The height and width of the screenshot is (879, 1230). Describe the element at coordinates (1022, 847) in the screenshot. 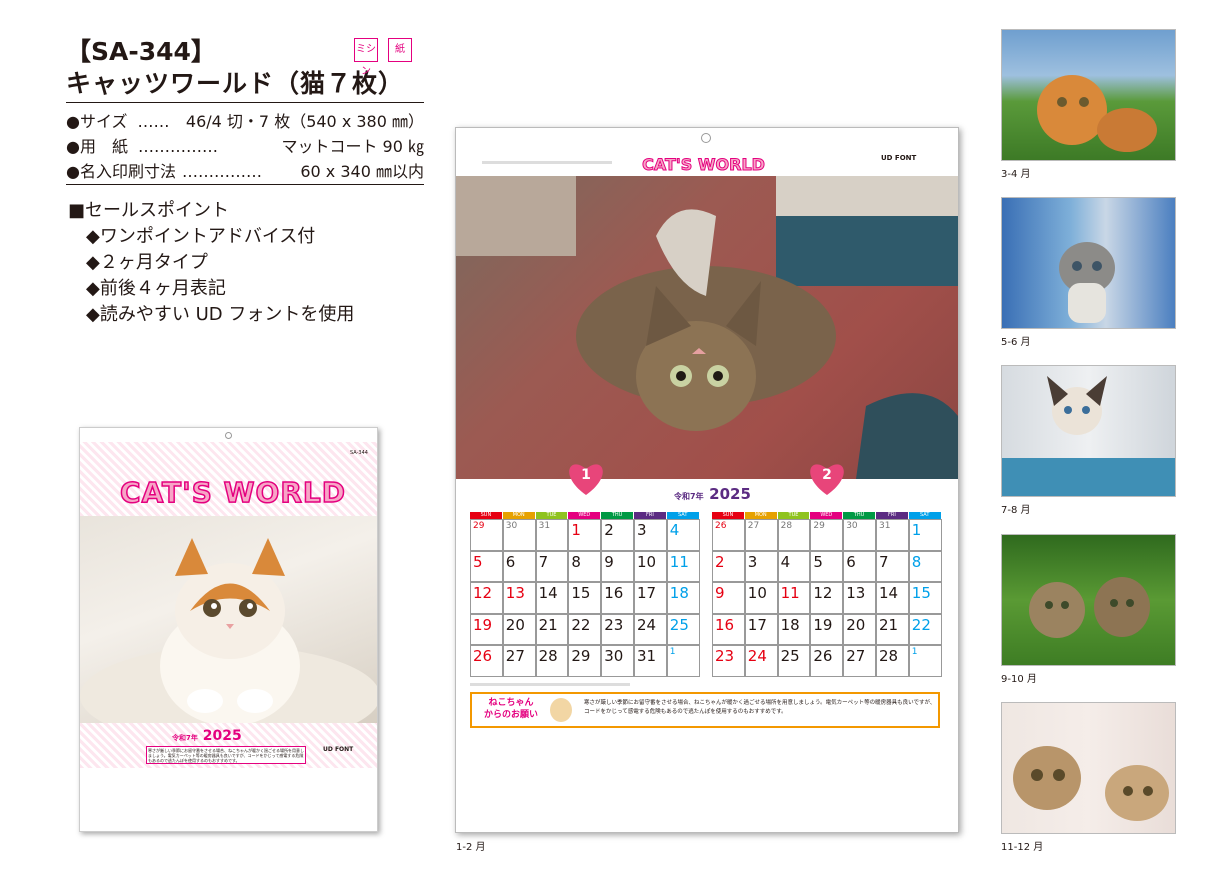

I see `thumbnail-caption: 11-12 月` at that location.